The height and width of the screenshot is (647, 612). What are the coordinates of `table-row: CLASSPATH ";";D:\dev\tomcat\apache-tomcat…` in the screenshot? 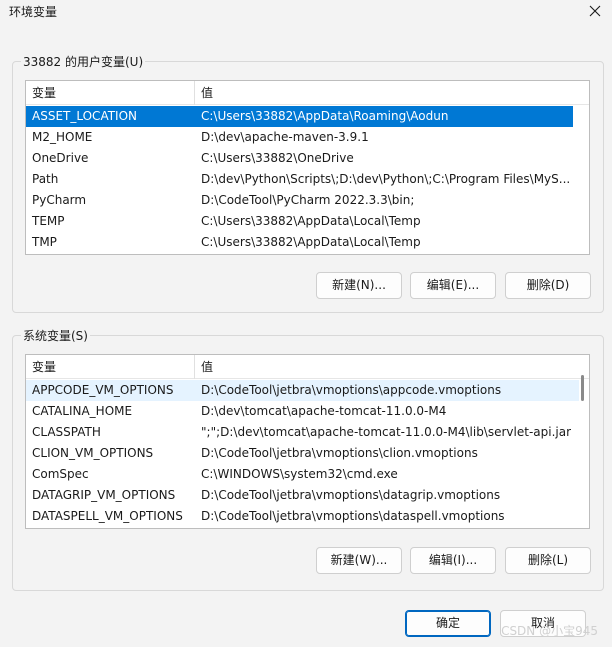 It's located at (302, 432).